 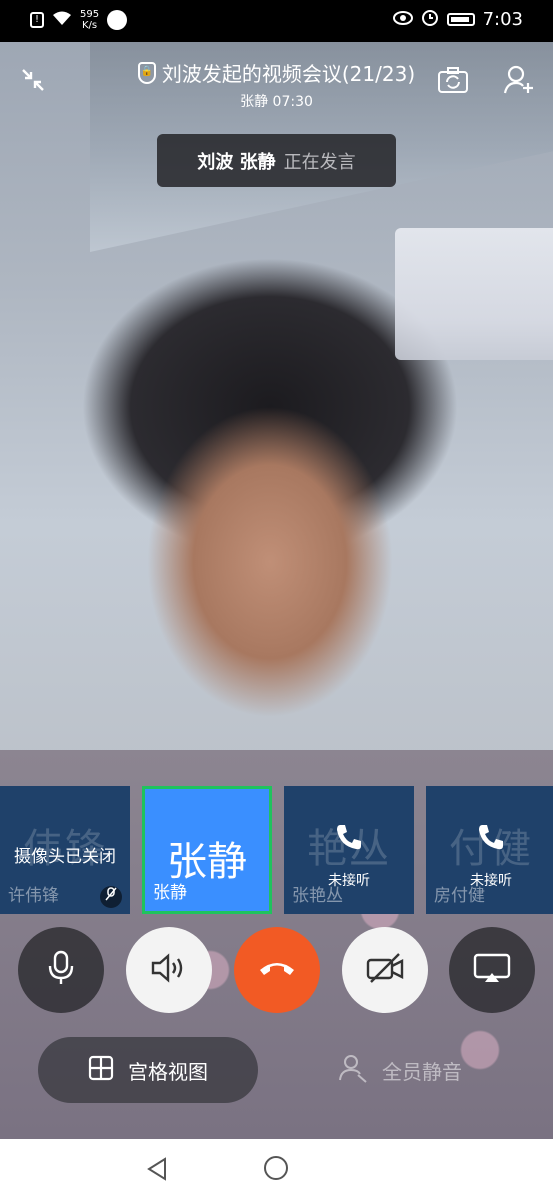 What do you see at coordinates (65, 857) in the screenshot?
I see `camera-off-status: 摄像头已关闭` at bounding box center [65, 857].